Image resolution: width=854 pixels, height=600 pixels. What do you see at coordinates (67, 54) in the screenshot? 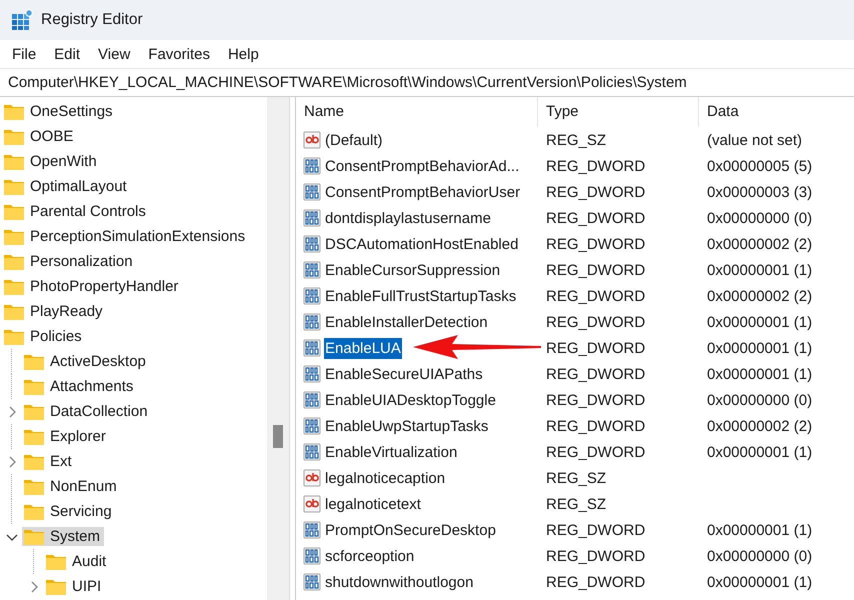
I see `menu-item: Edit` at bounding box center [67, 54].